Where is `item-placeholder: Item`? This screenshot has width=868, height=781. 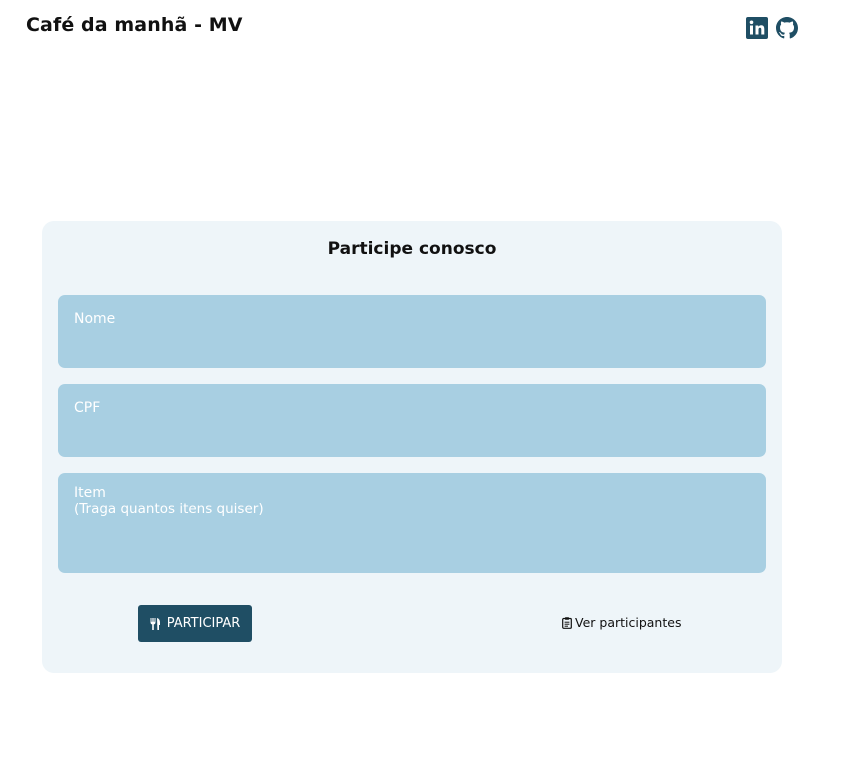 item-placeholder: Item is located at coordinates (90, 493).